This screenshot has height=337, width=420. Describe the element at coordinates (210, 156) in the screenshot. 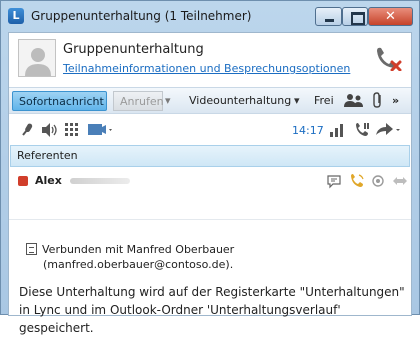

I see `presenters-header: Referenten` at that location.